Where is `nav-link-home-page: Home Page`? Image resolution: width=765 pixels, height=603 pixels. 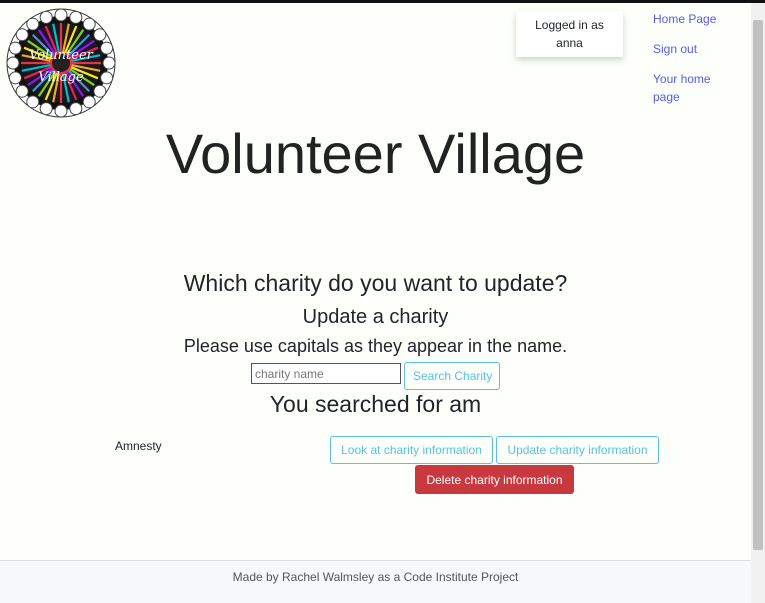
nav-link-home-page: Home Page is located at coordinates (699, 19).